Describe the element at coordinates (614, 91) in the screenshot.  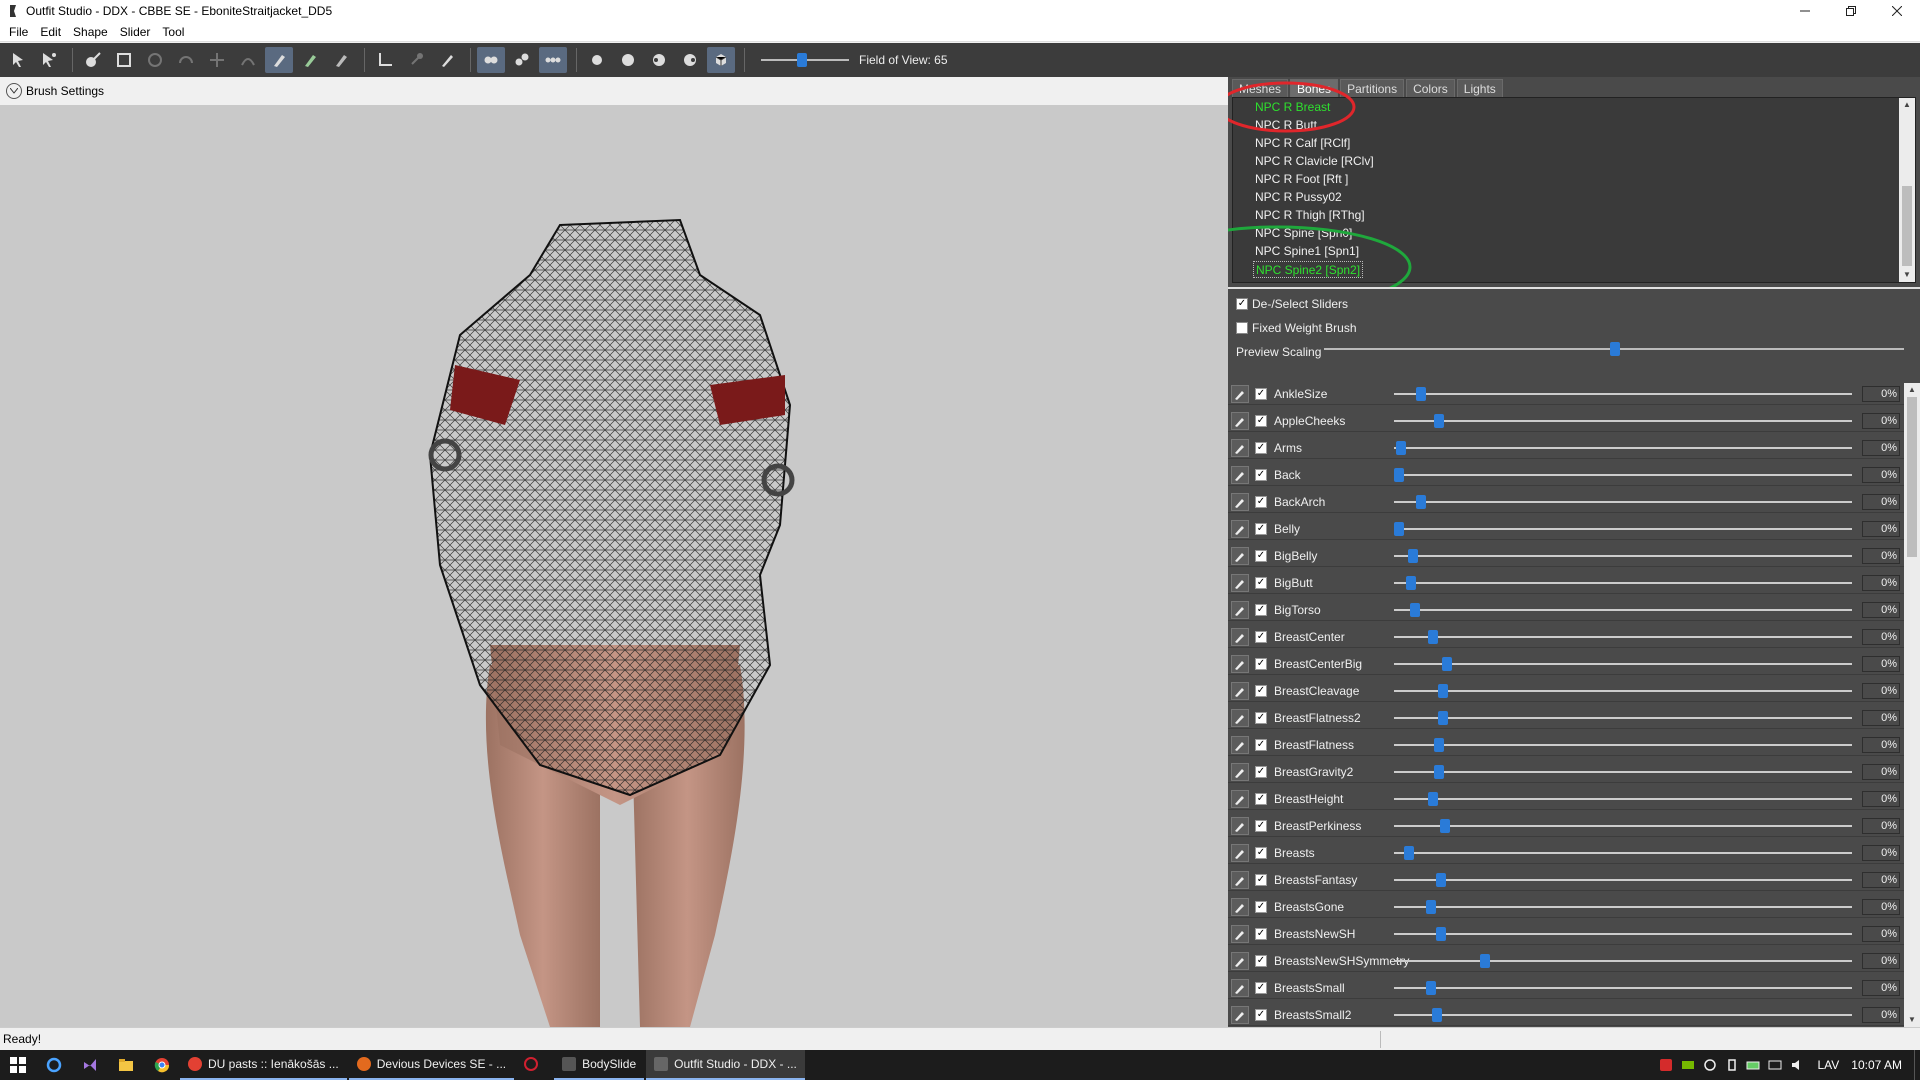
I see `brush-settings-bar: Brush Settings` at that location.